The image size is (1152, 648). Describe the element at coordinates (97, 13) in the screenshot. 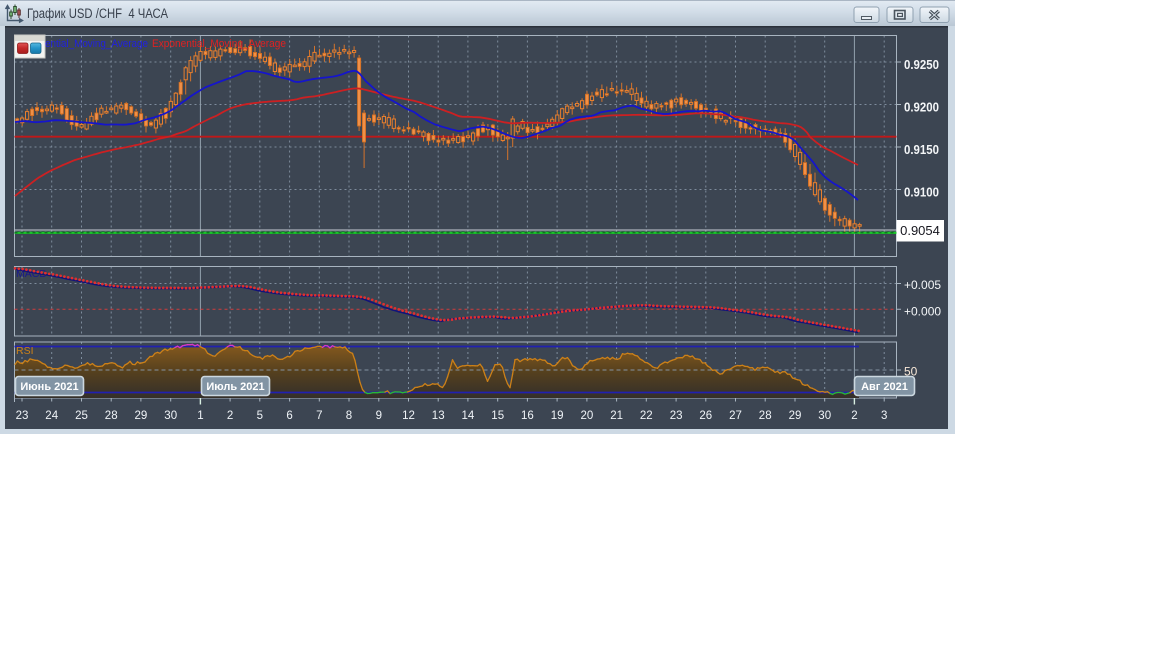

I see `svg-text: График USD /CHF 4 ЧАСА` at that location.